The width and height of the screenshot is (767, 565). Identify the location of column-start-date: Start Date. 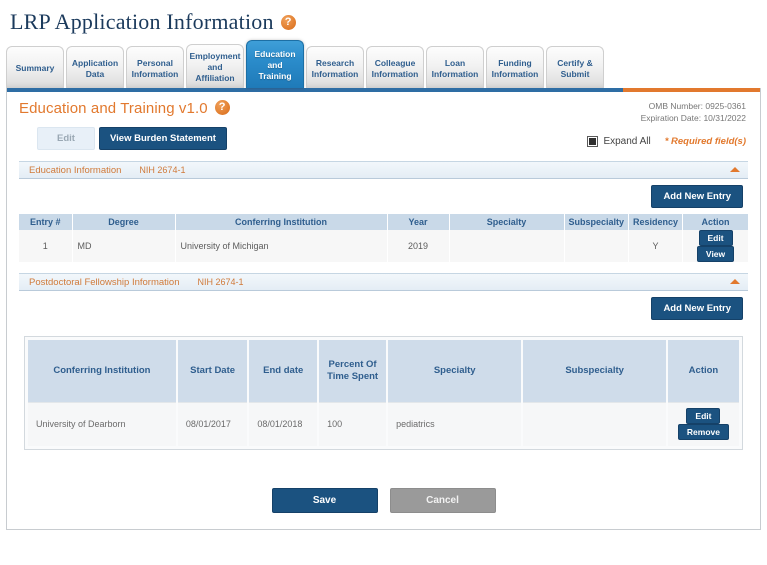
(213, 371).